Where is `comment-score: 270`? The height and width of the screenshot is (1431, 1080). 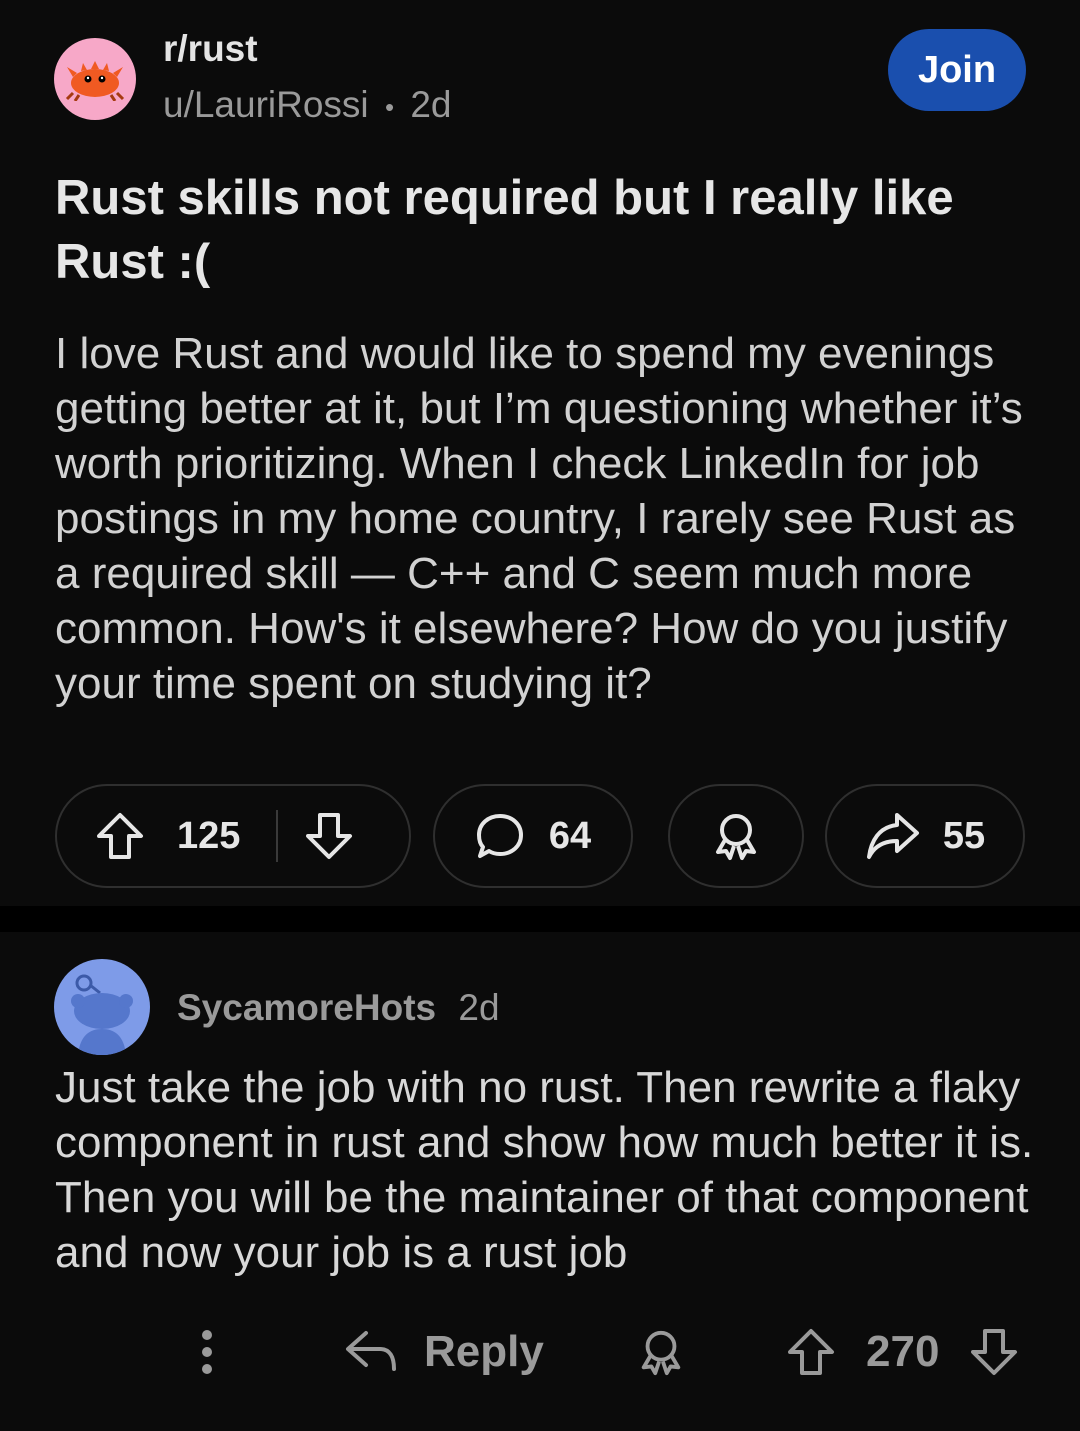
comment-score: 270 is located at coordinates (903, 1351).